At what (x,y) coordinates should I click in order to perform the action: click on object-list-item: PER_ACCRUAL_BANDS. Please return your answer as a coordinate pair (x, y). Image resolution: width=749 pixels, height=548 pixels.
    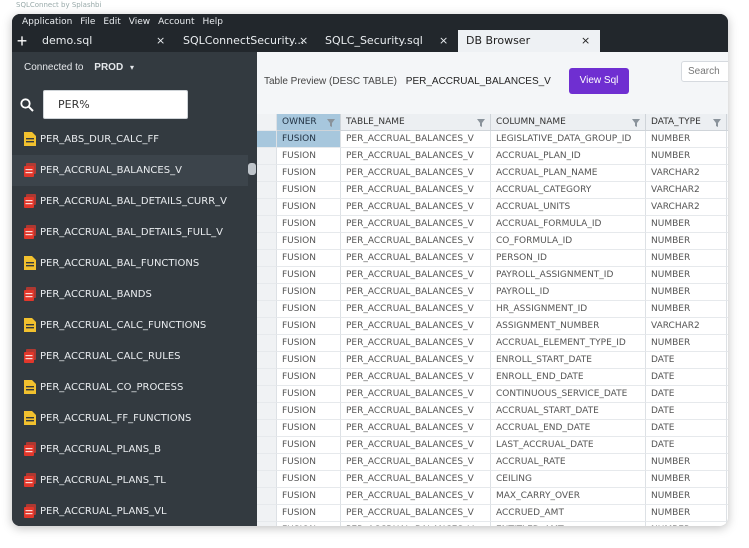
    Looking at the image, I should click on (130, 294).